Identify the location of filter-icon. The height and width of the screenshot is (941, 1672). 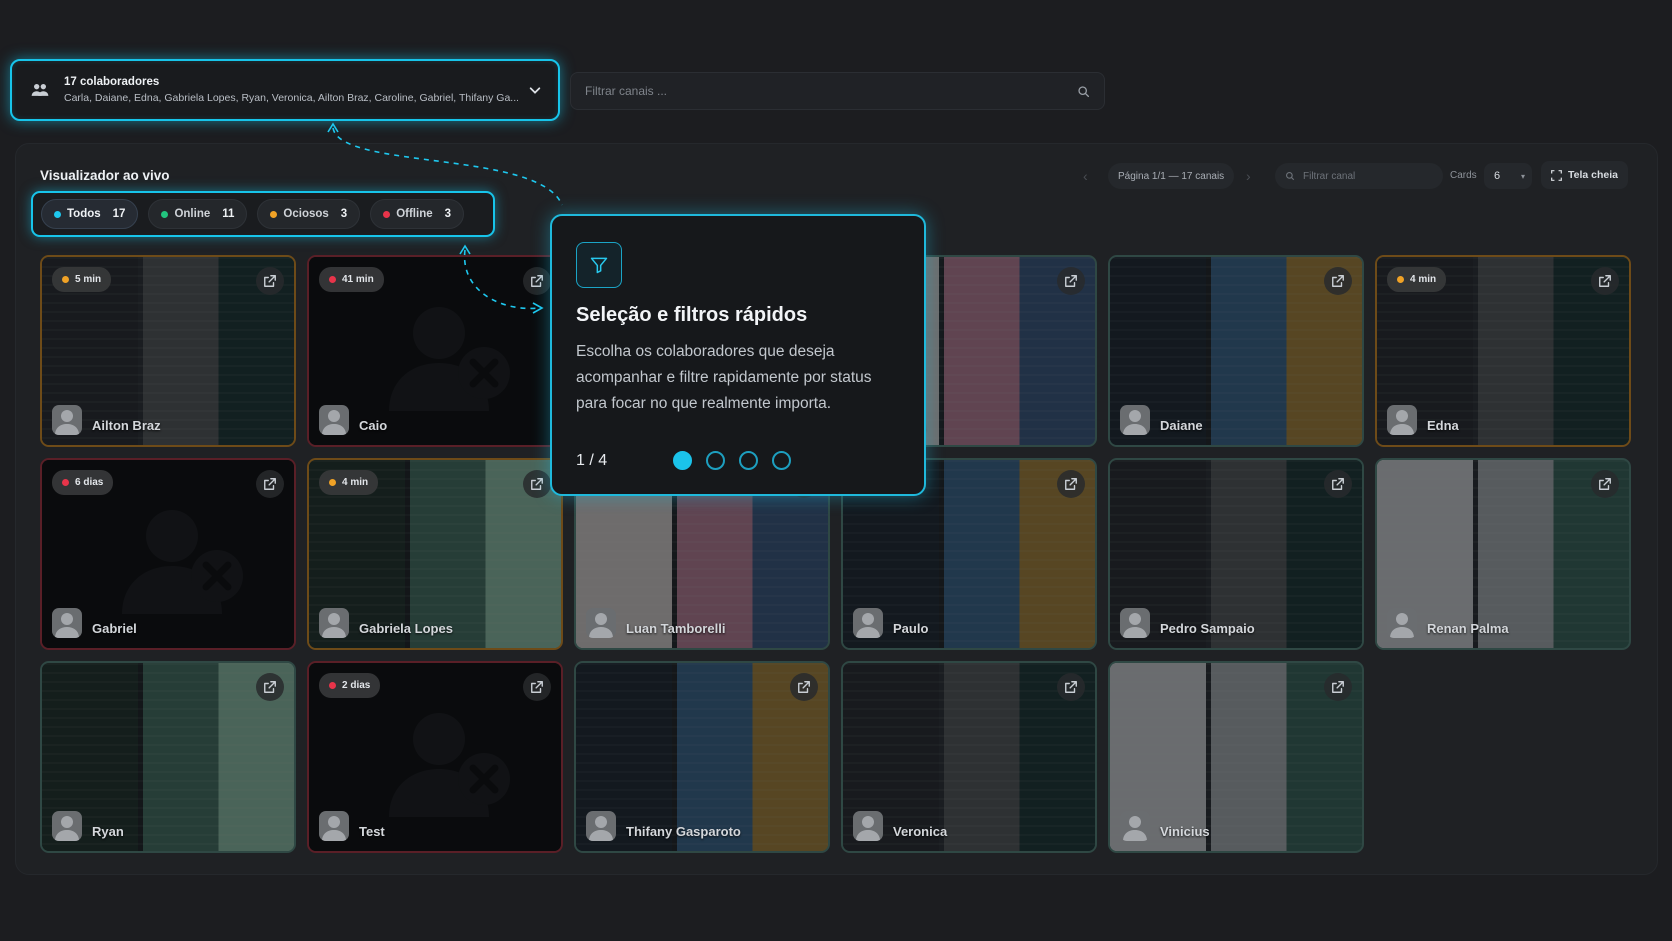
(599, 265).